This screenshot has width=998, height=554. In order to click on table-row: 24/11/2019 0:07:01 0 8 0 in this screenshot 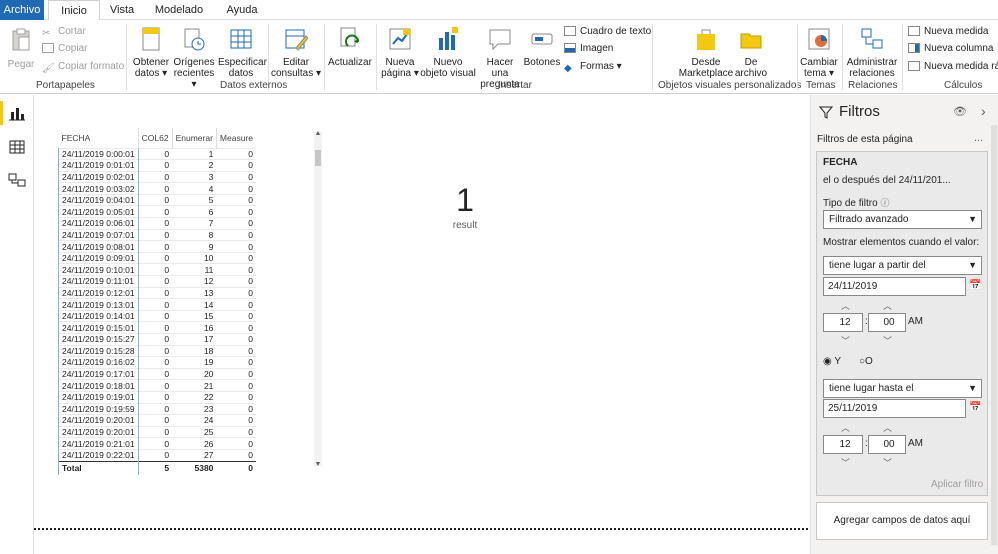, I will do `click(157, 234)`.